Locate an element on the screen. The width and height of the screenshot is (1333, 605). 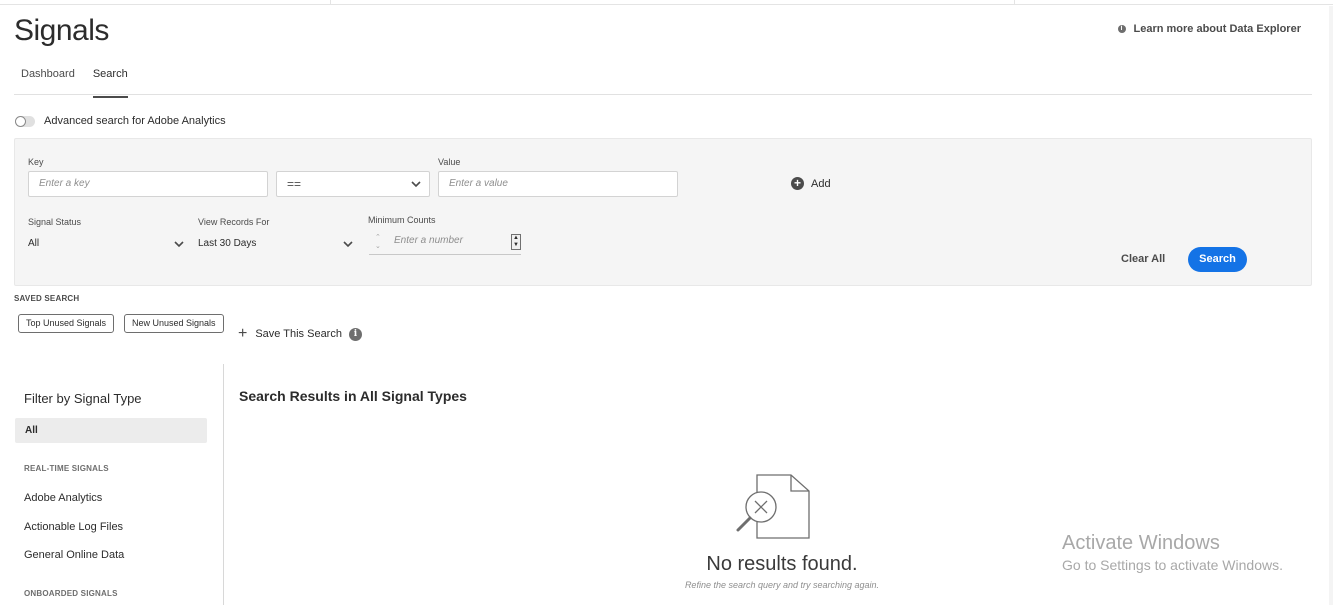
view-records-select: Last 30 Days is located at coordinates (275, 244).